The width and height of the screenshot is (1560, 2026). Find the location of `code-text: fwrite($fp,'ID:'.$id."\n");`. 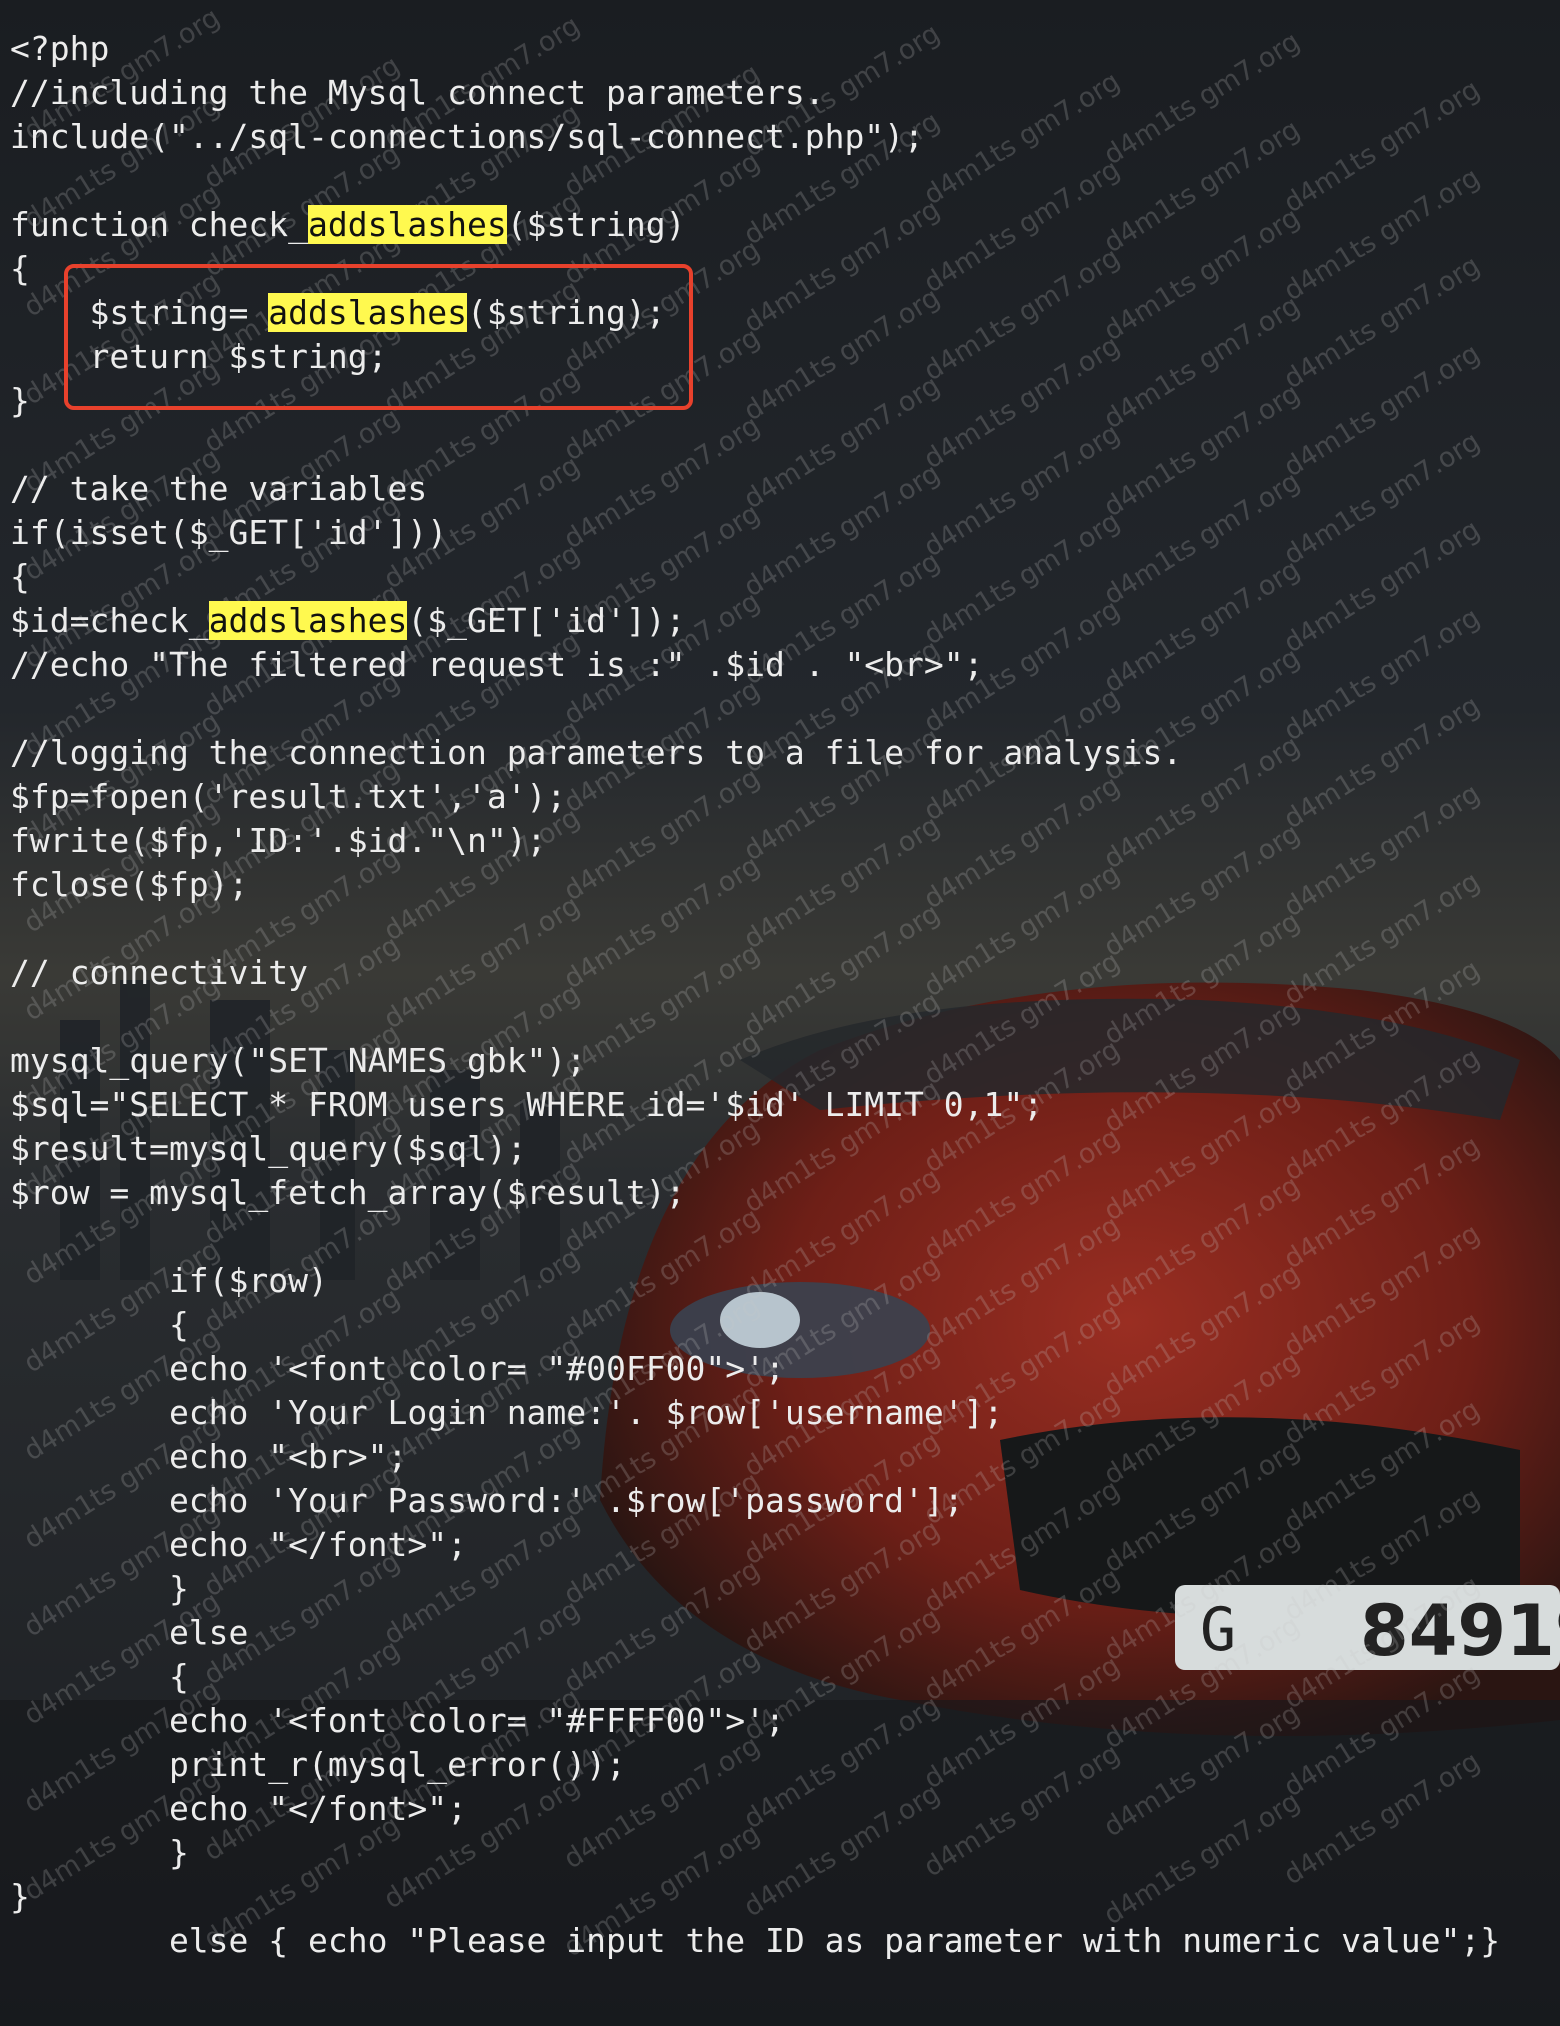

code-text: fwrite($fp,'ID:'.$id."\n"); is located at coordinates (278, 840).